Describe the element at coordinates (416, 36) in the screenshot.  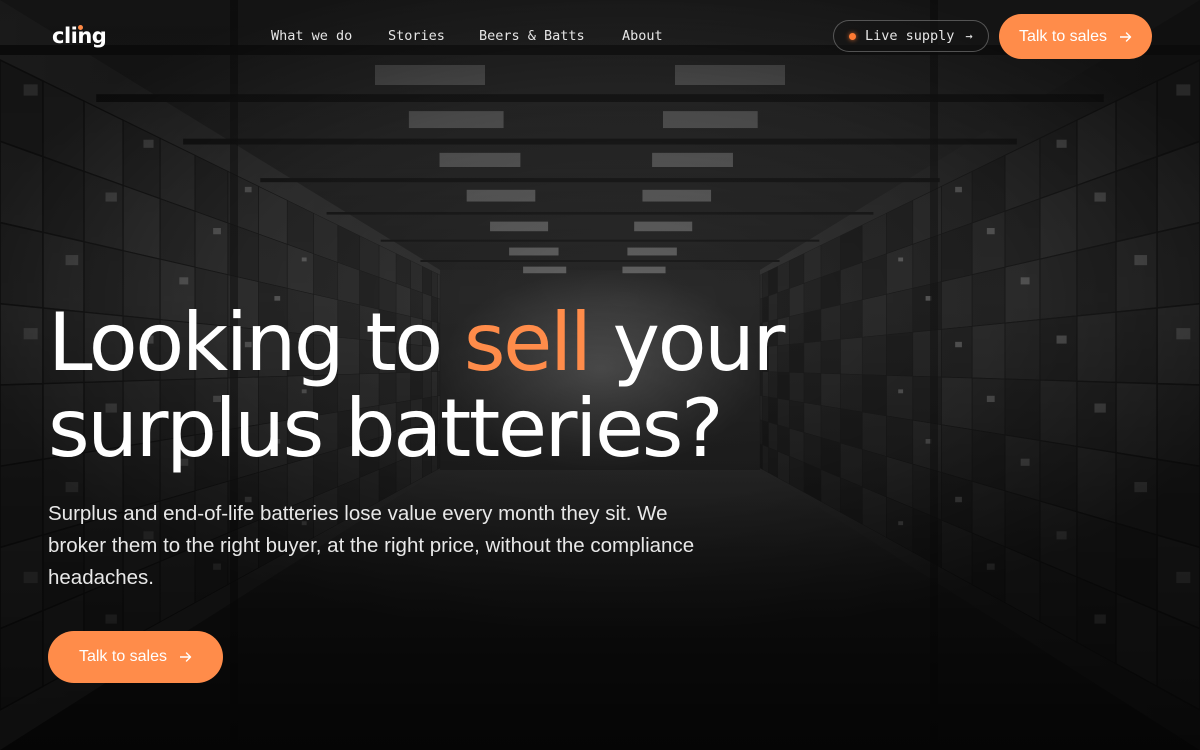
I see `nav-item-stories: Stories` at that location.